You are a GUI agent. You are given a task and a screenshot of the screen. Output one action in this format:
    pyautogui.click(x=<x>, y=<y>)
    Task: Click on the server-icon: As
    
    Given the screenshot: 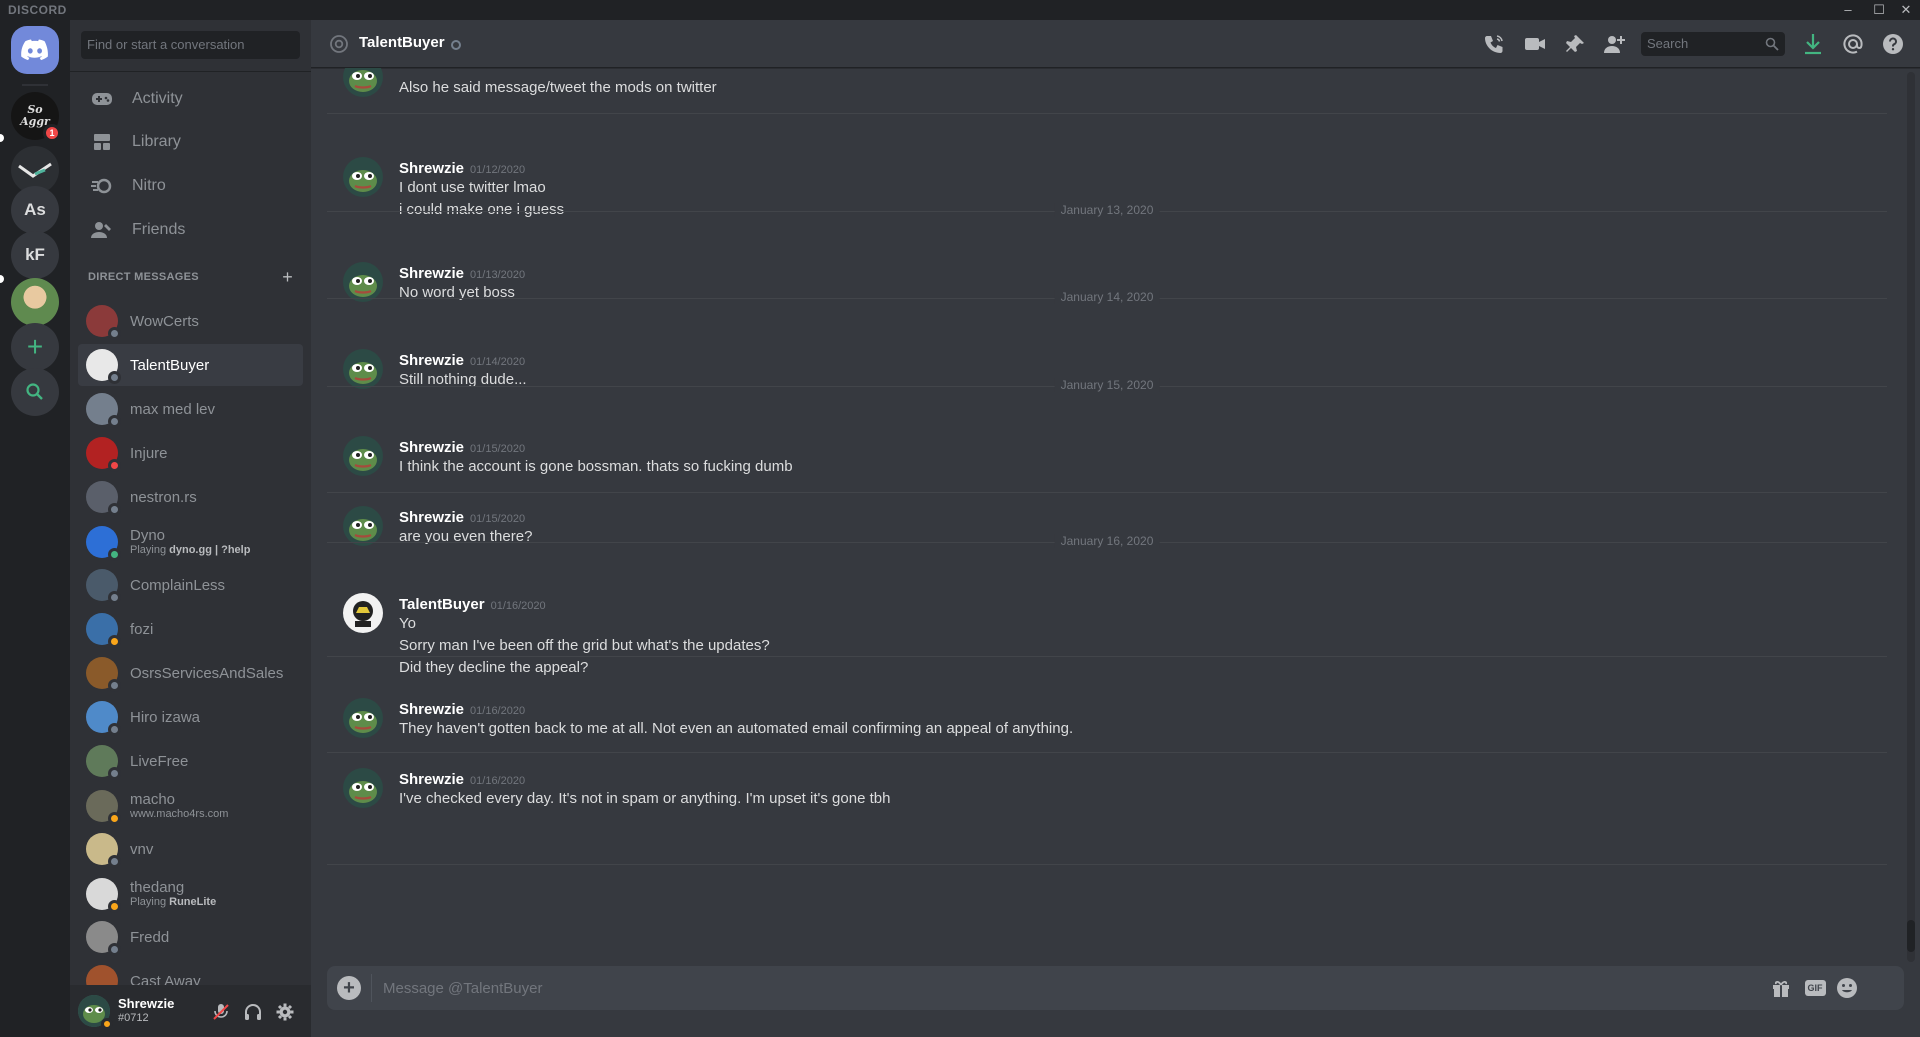 What is the action you would take?
    pyautogui.click(x=35, y=210)
    